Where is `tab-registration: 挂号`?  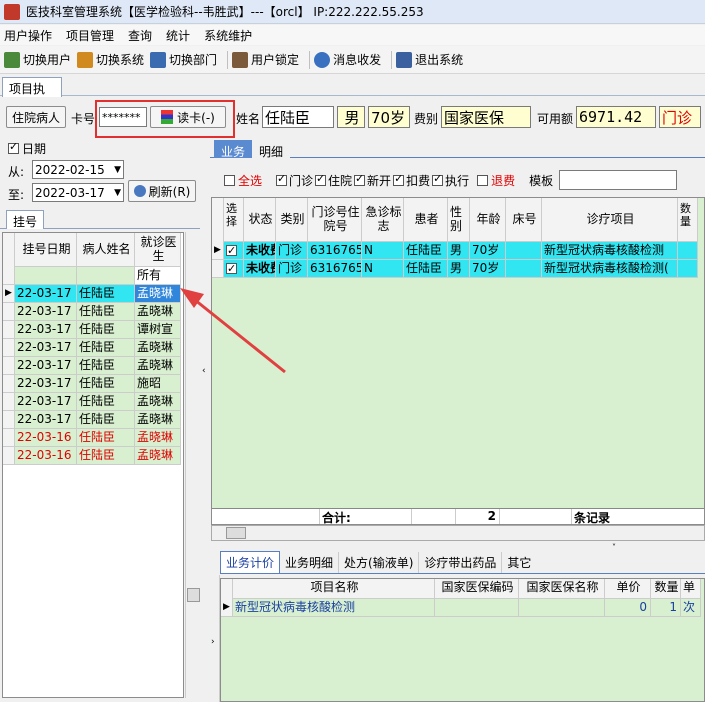 tab-registration: 挂号 is located at coordinates (25, 219).